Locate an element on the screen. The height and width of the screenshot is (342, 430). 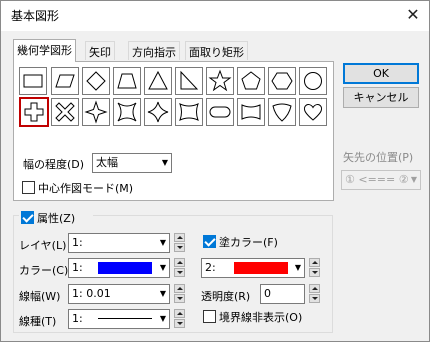
x-cross-icon is located at coordinates (65, 112).